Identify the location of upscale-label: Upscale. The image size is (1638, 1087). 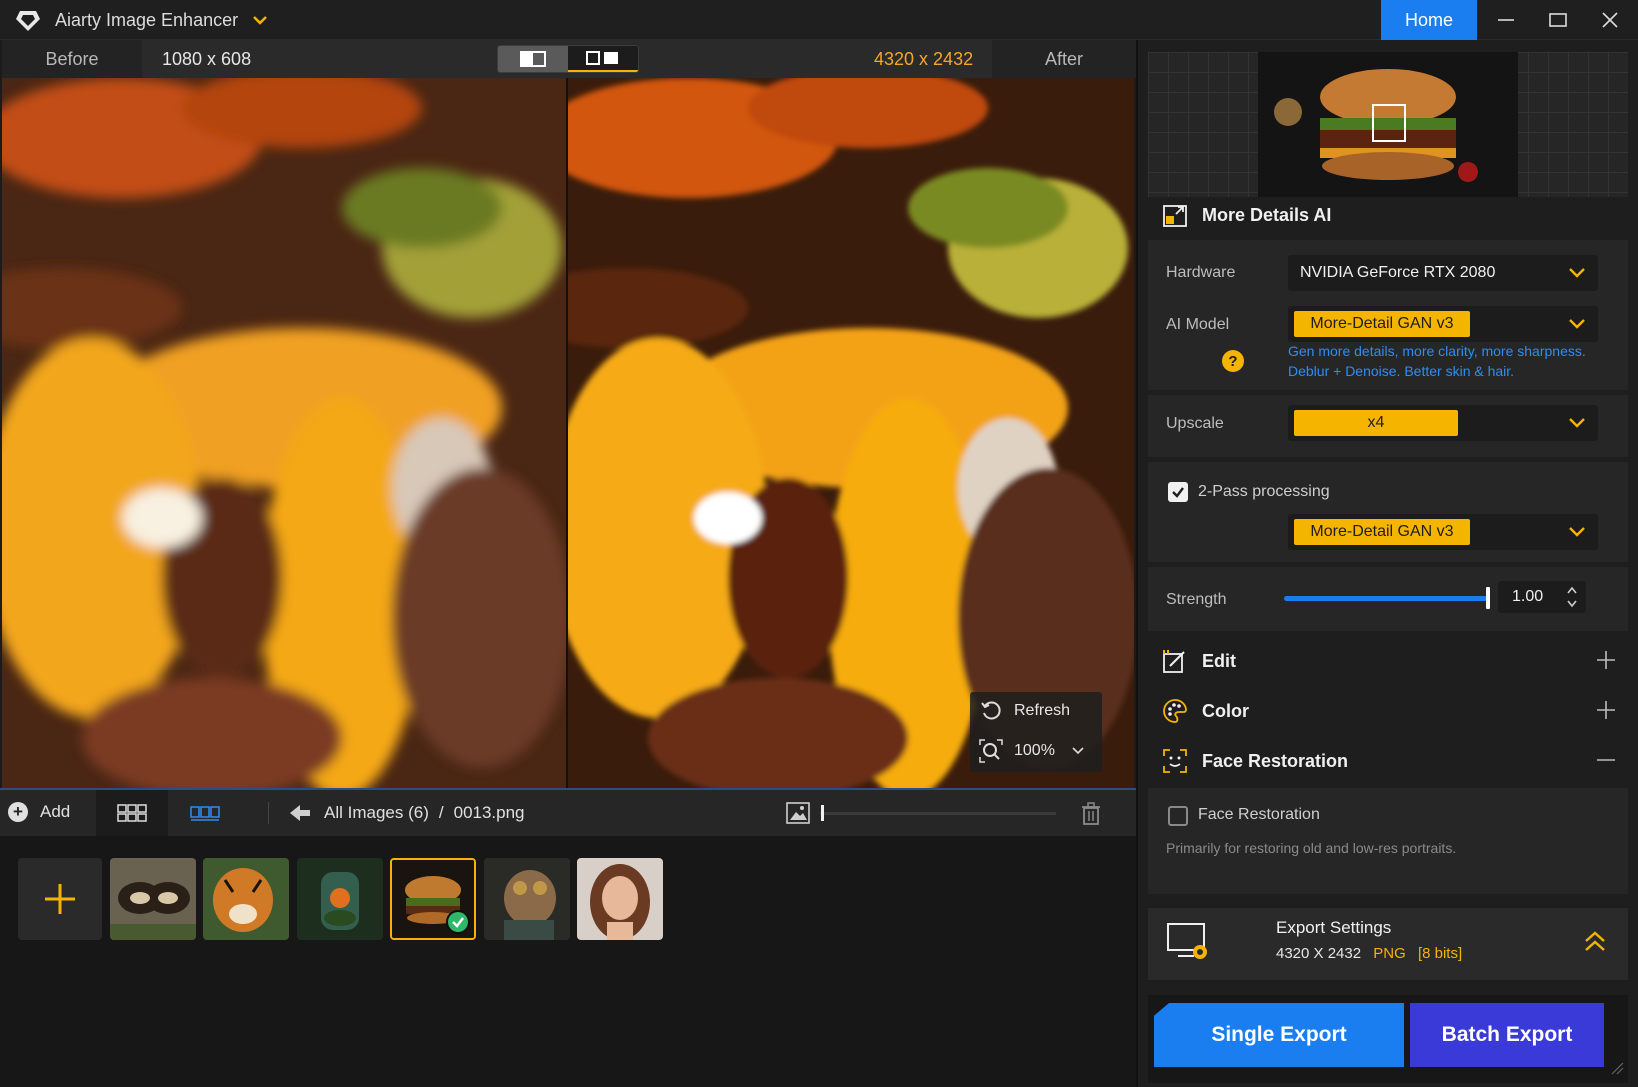
(1195, 423).